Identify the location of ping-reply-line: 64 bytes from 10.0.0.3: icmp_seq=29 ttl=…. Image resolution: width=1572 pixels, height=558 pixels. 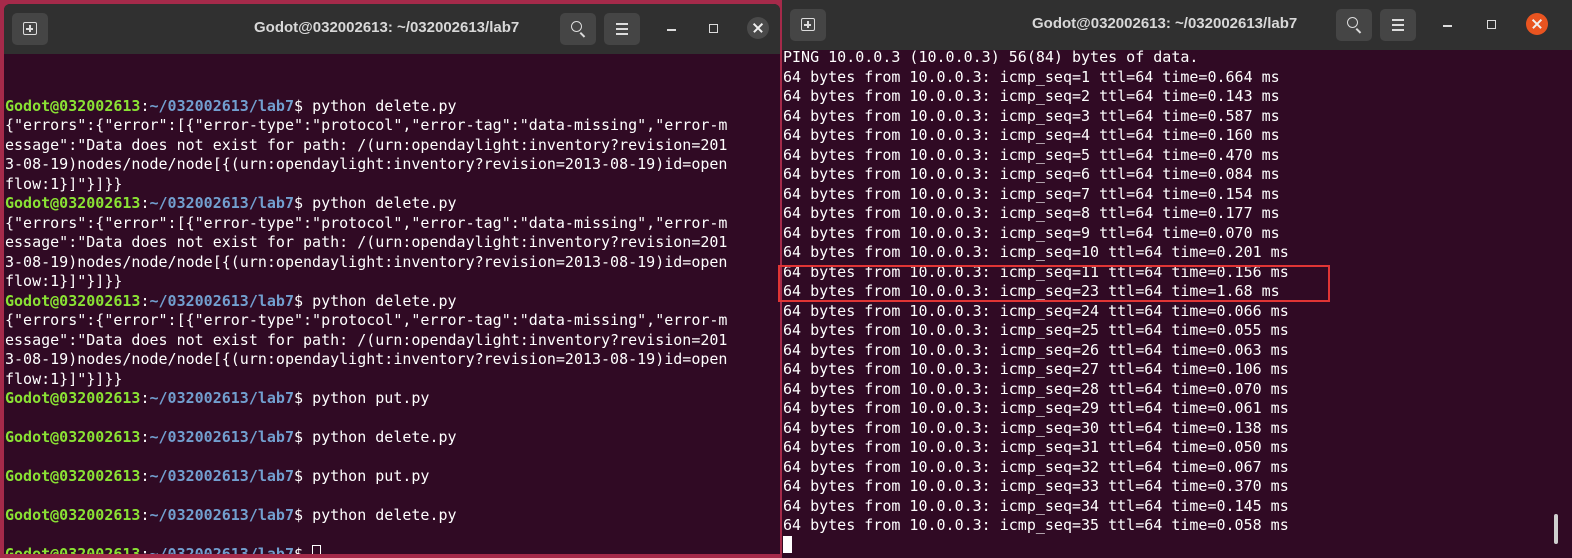
(1036, 408).